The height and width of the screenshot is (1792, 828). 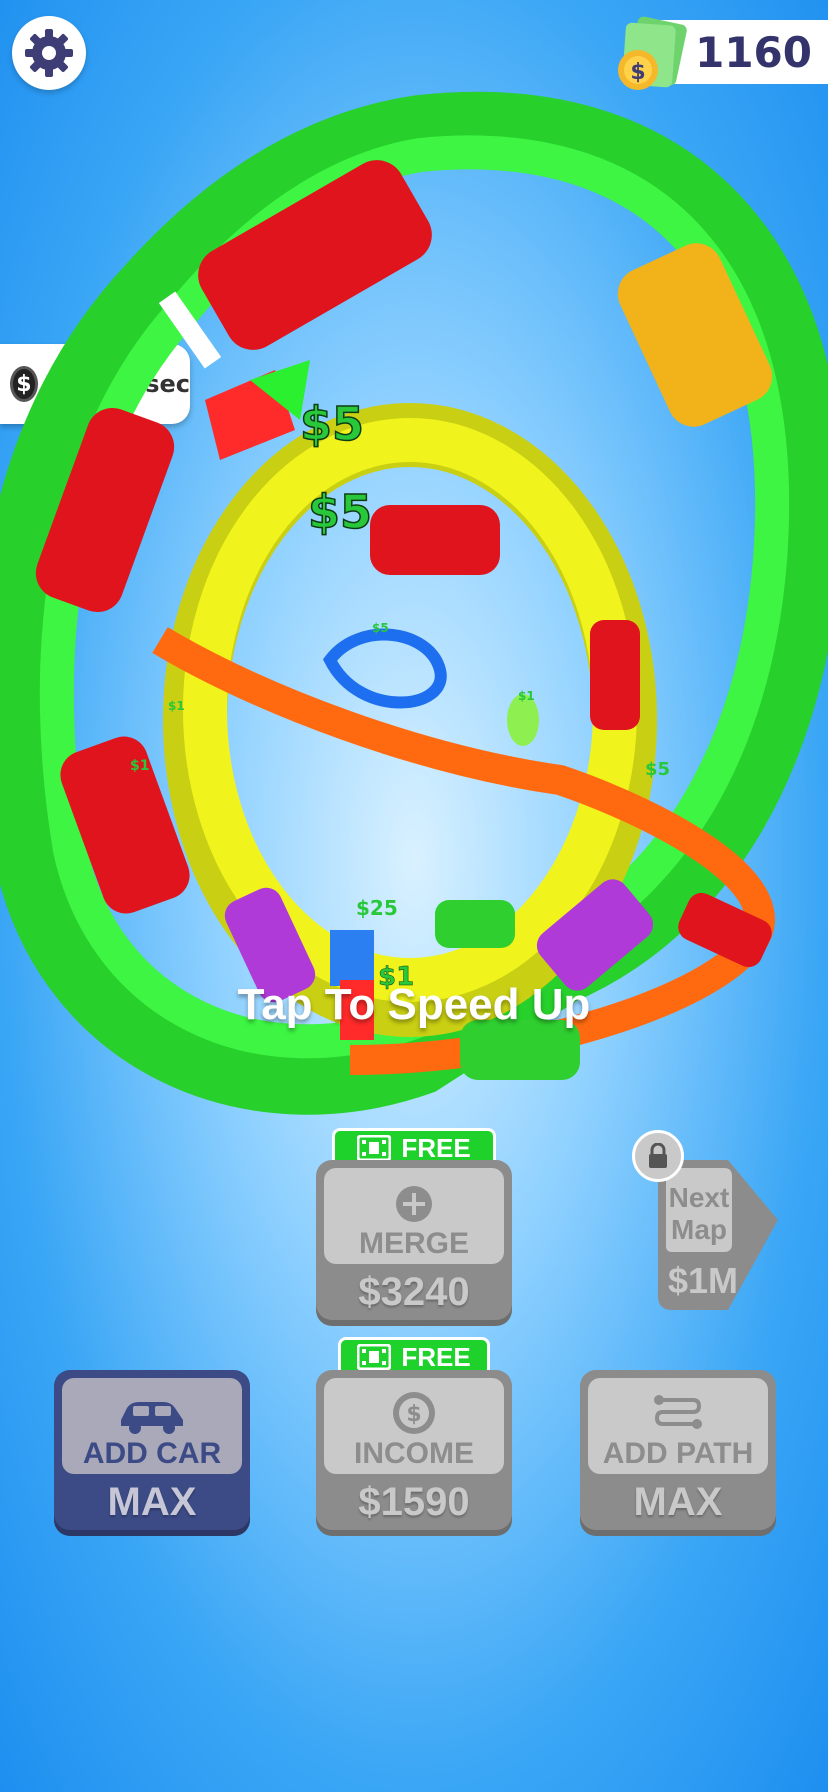 I want to click on merge-button-face: MERGE, so click(x=414, y=1216).